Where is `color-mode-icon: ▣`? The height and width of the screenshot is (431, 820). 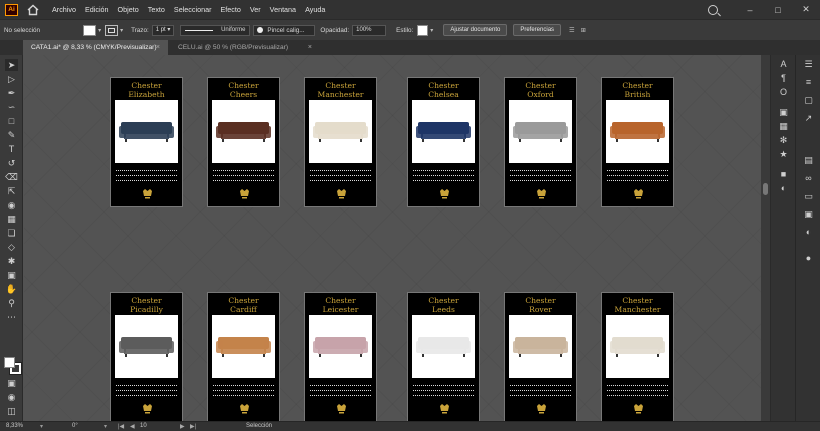 color-mode-icon: ▣ is located at coordinates (11, 383).